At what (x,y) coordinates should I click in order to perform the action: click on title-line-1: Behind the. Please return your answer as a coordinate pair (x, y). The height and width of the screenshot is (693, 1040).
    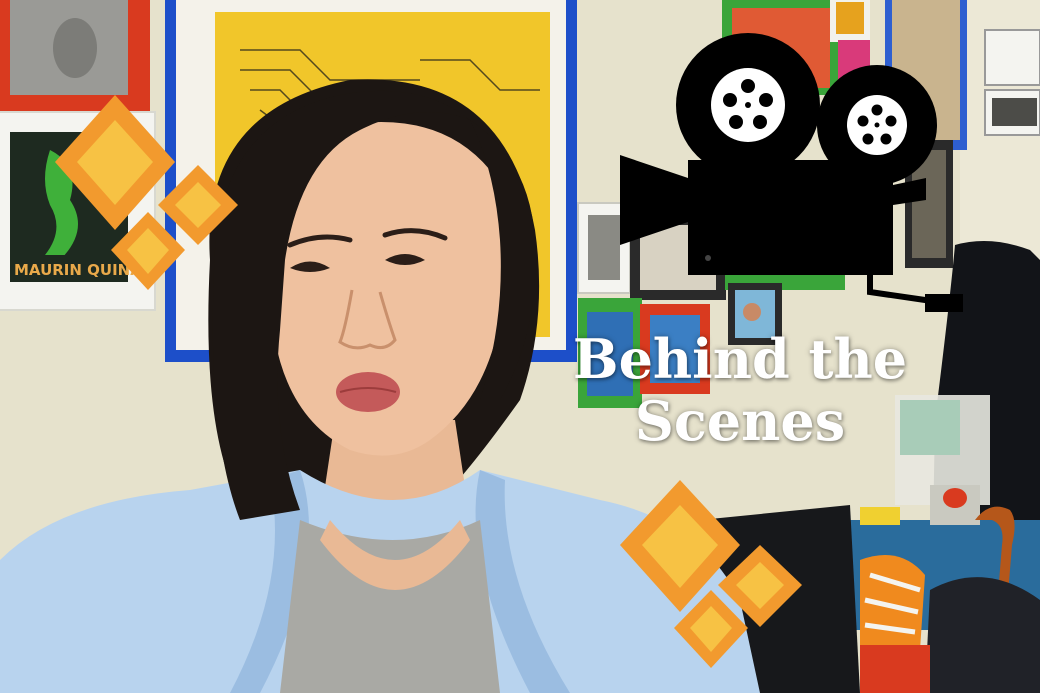
    Looking at the image, I should click on (740, 359).